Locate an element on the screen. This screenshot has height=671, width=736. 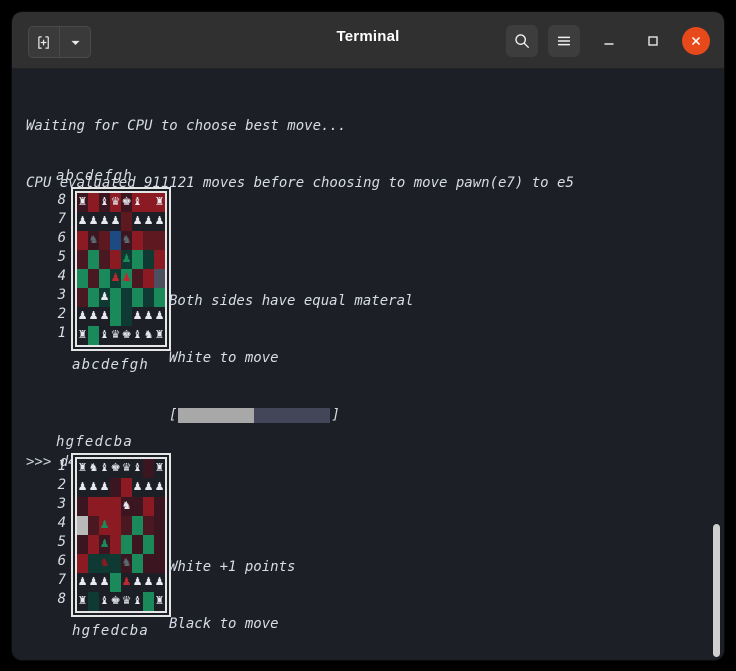
close-button is located at coordinates (696, 41).